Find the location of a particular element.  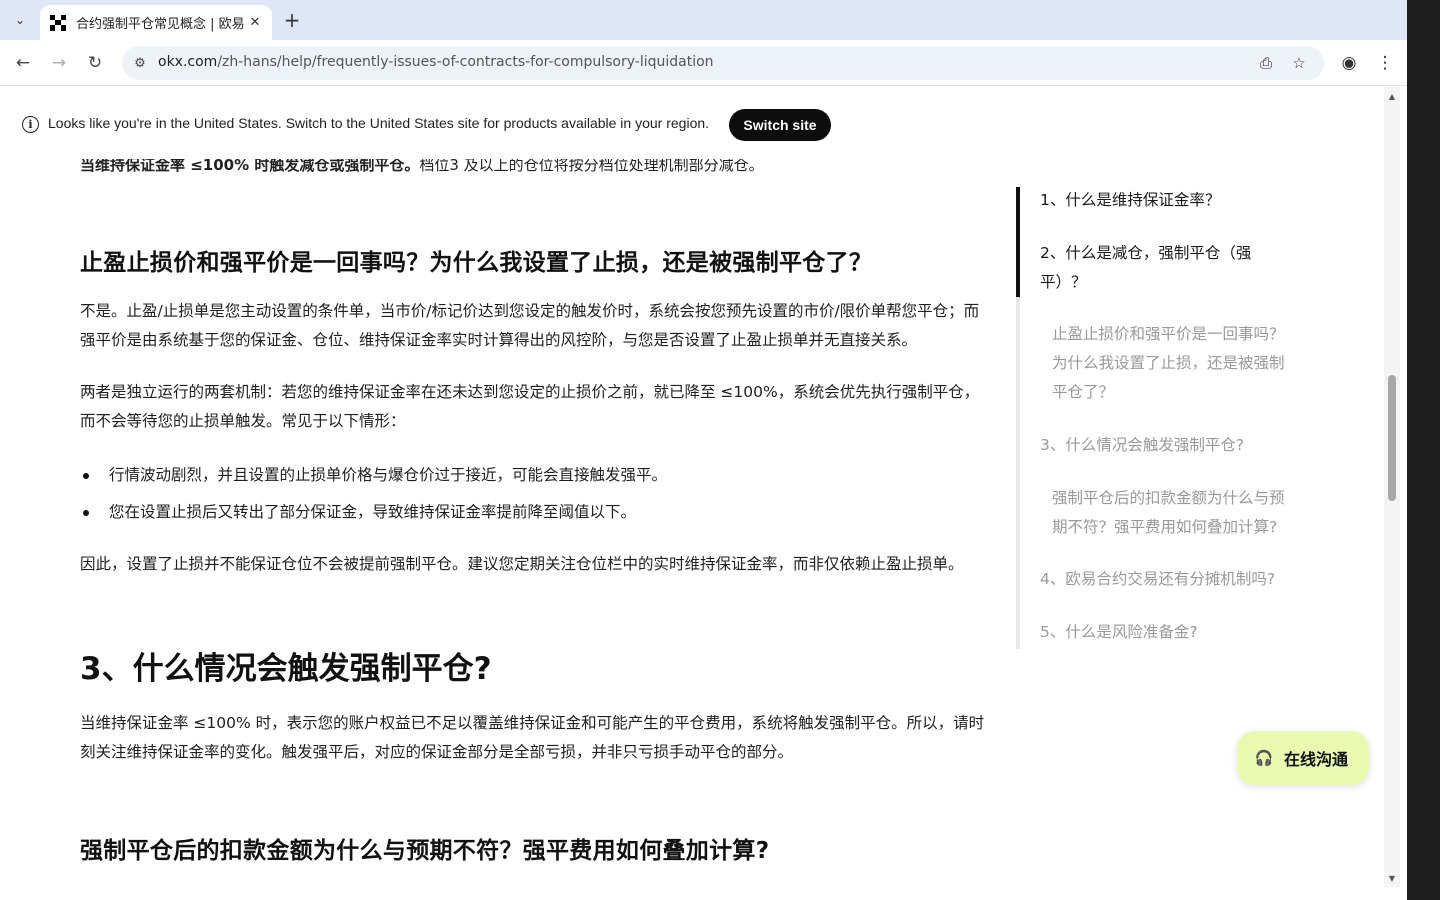

toc-active-indicator is located at coordinates (1018, 242).